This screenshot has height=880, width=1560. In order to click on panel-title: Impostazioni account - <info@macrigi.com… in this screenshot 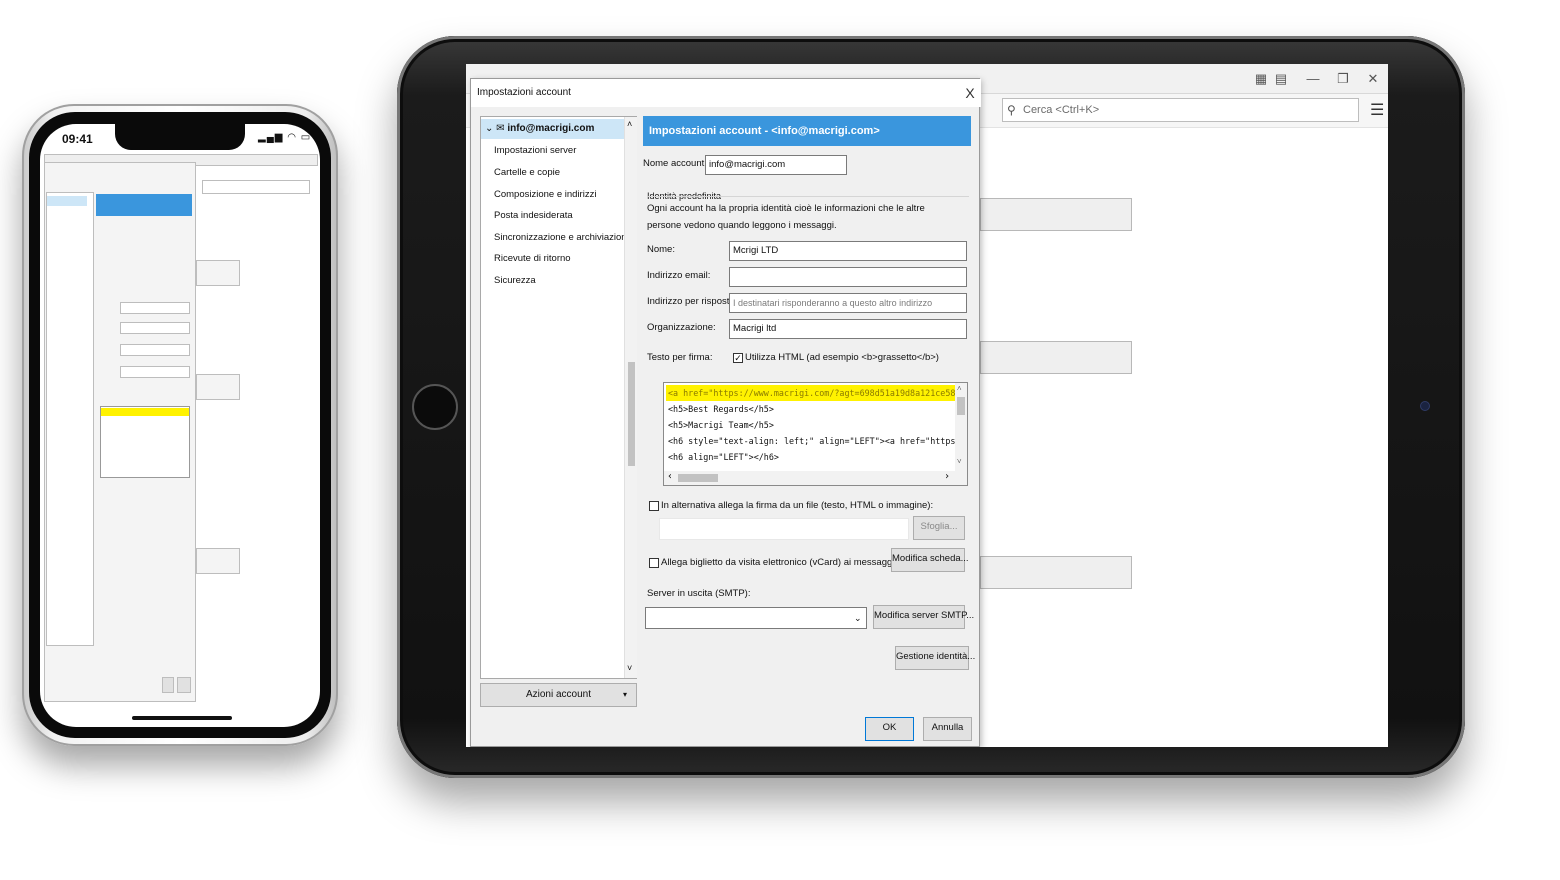, I will do `click(807, 131)`.